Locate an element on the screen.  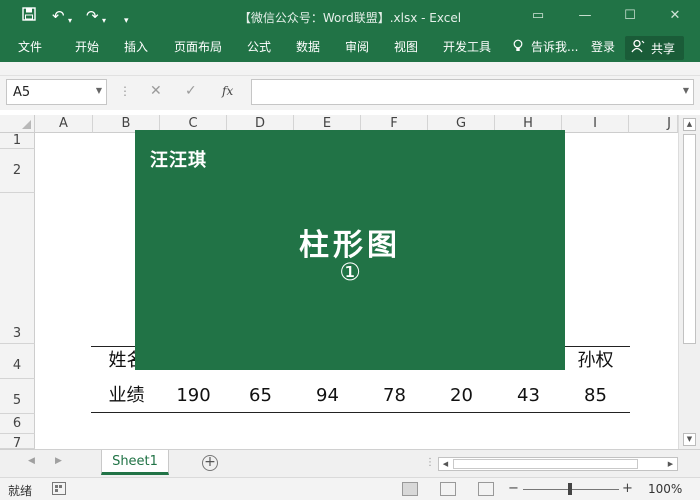
name-box: A5 ▼ is located at coordinates (56, 92).